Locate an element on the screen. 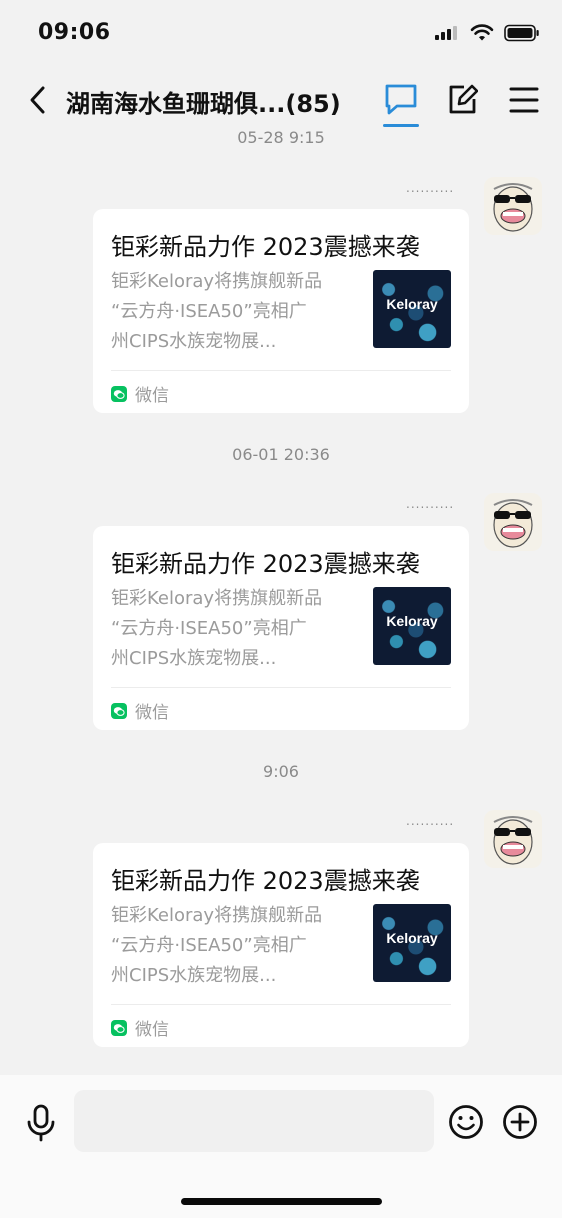 This screenshot has height=1218, width=562. message-timestamp: 9:06 is located at coordinates (281, 771).